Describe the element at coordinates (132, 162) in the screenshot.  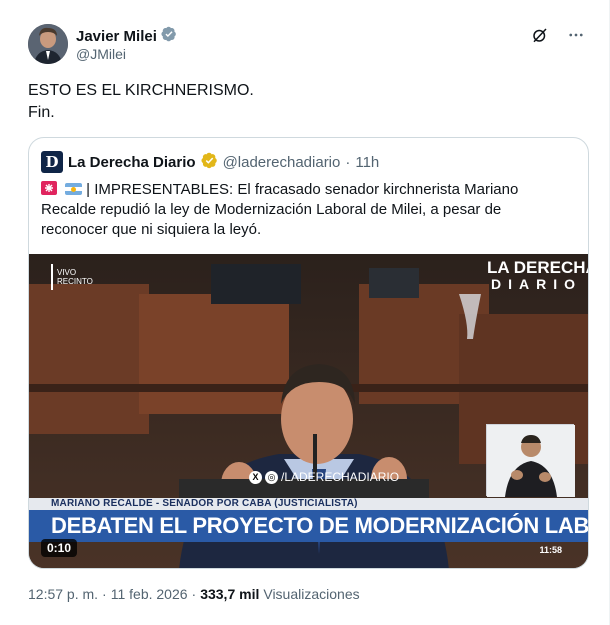
I see `quoted-author-name: La Derecha Diario` at that location.